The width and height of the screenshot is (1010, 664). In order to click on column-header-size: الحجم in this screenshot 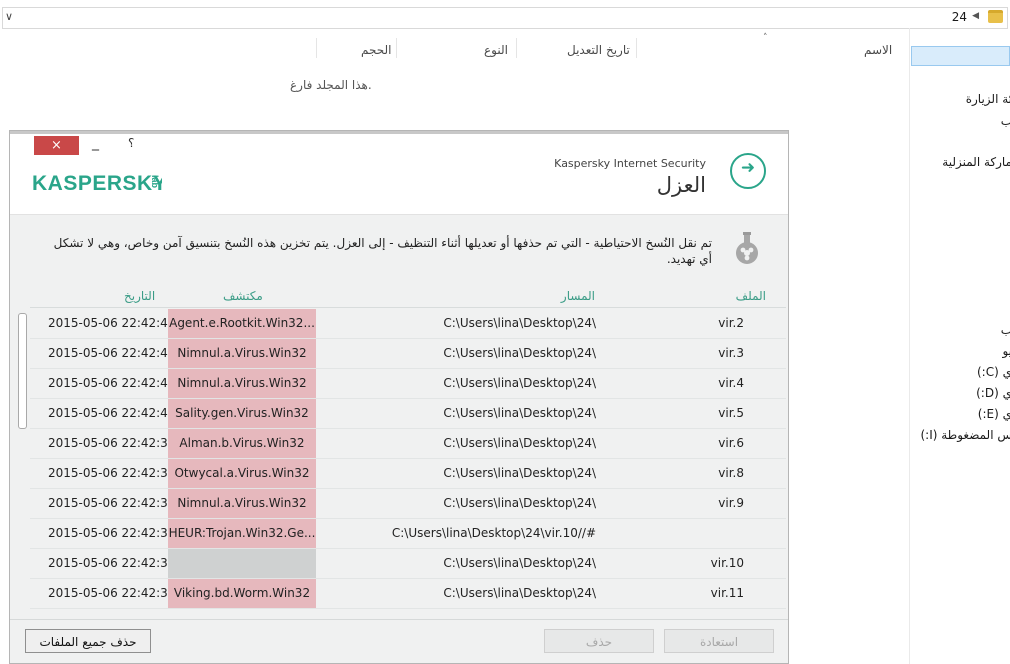, I will do `click(376, 50)`.